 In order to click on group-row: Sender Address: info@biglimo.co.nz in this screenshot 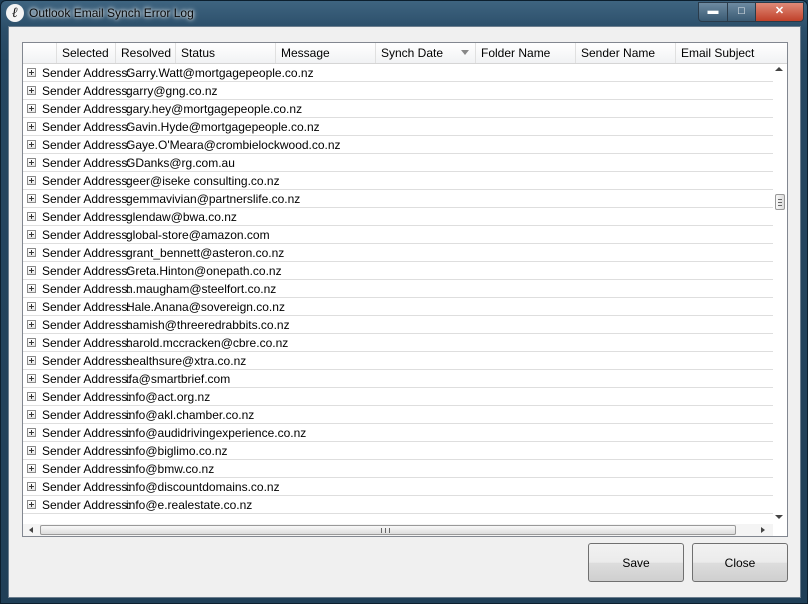, I will do `click(398, 451)`.